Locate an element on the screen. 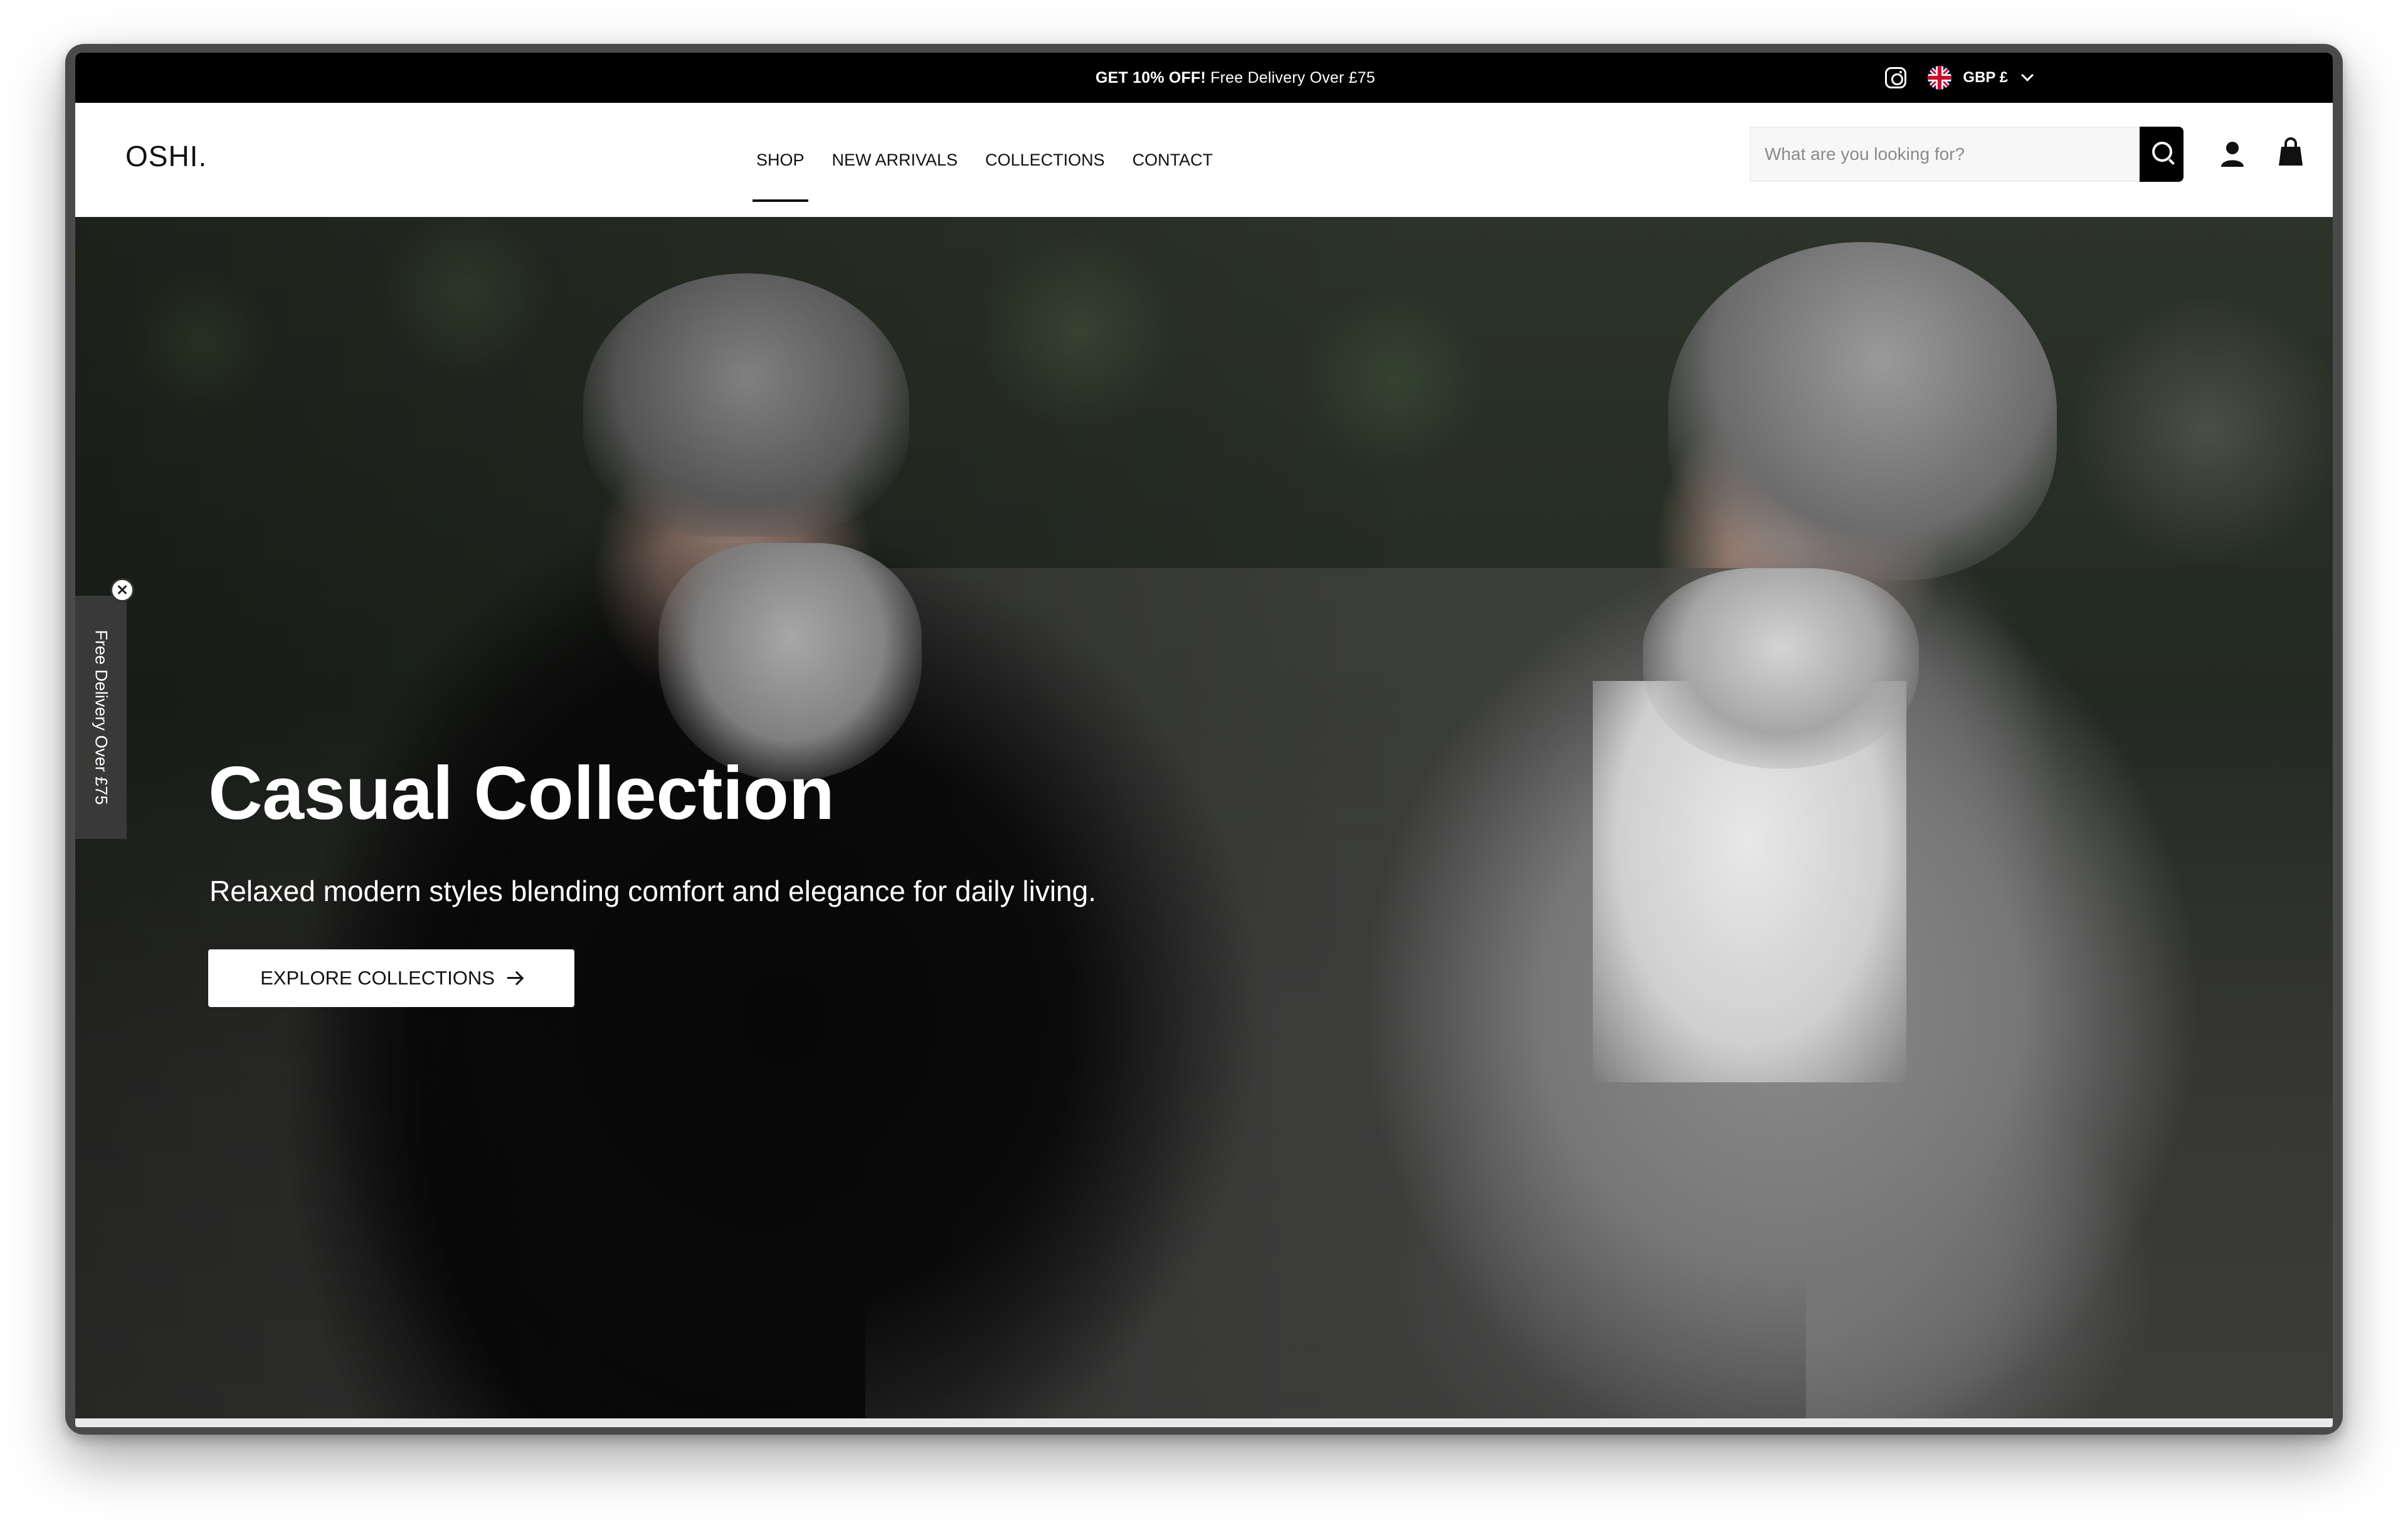  hero-title: Casual Collection is located at coordinates (521, 793).